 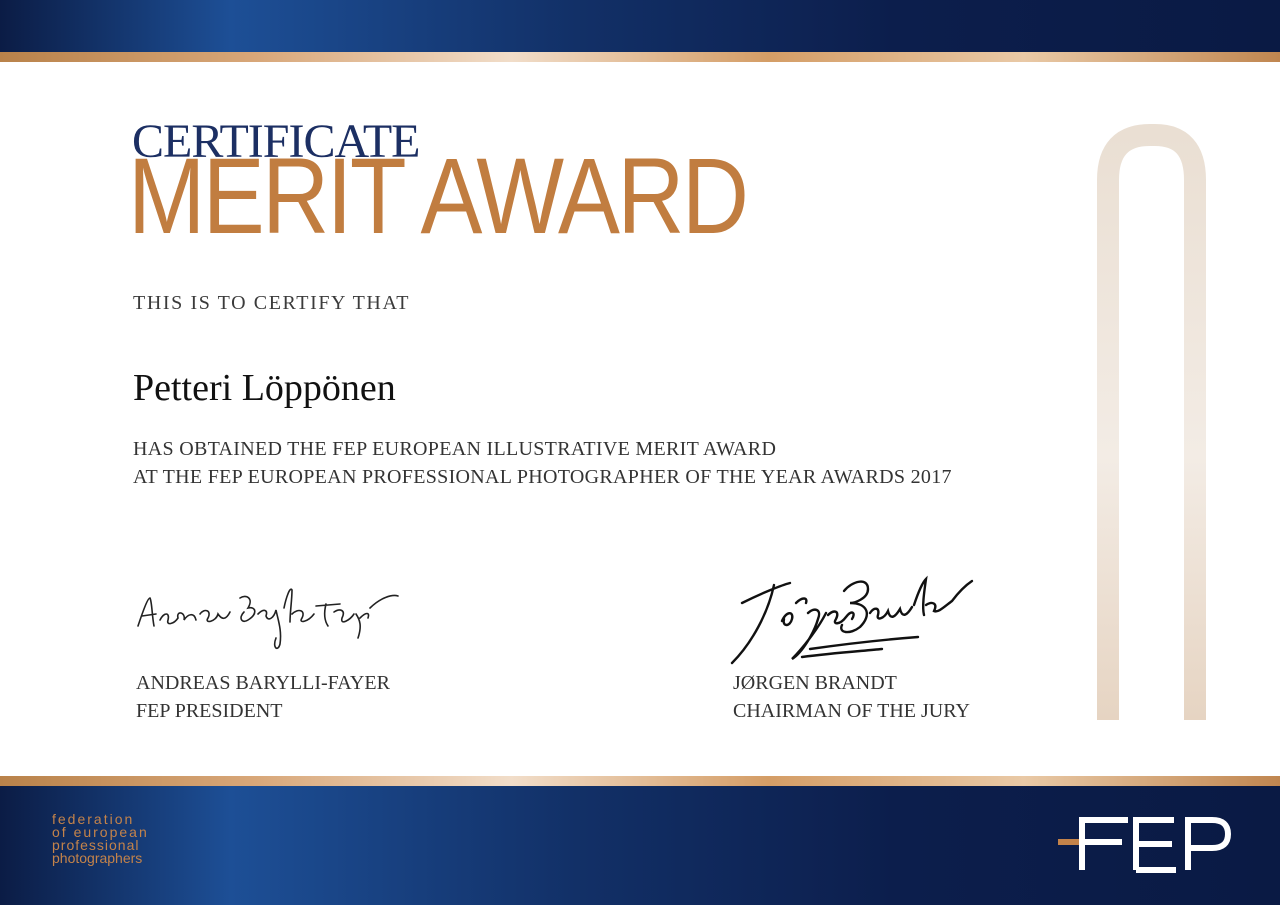 What do you see at coordinates (851, 711) in the screenshot?
I see `signatory-role: CHAIRMAN OF THE JURY` at bounding box center [851, 711].